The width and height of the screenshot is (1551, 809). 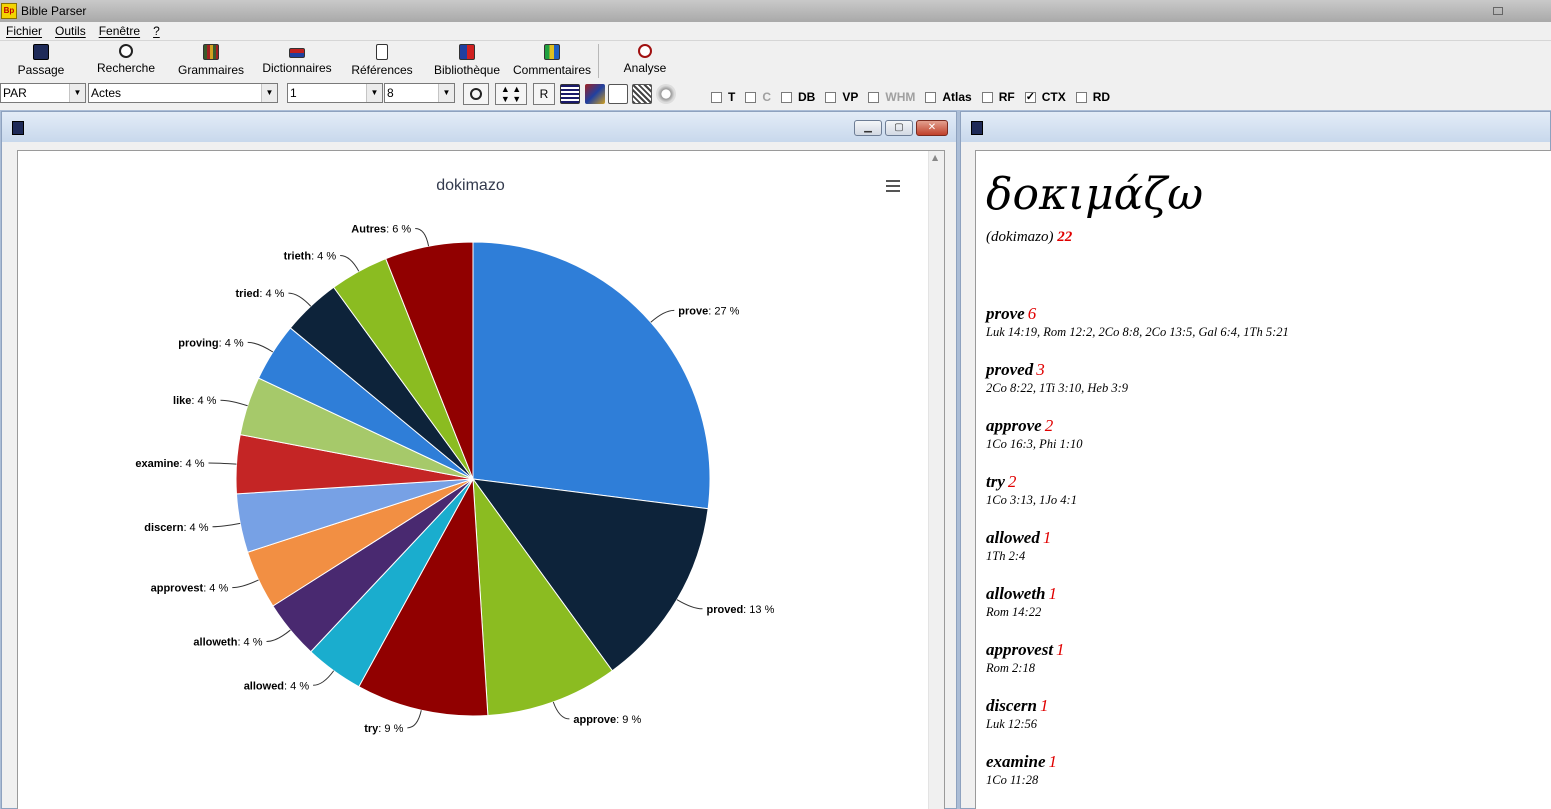 I want to click on total-count: 22, so click(x=1065, y=237).